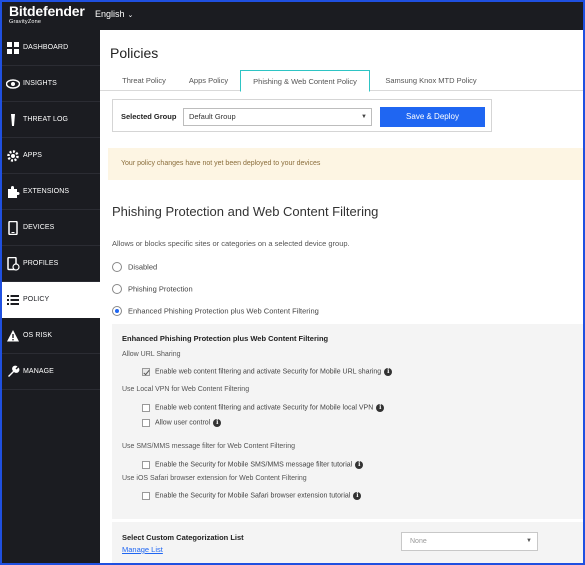 The image size is (585, 565). What do you see at coordinates (160, 289) in the screenshot?
I see `radio-label: Phishing Protection` at bounding box center [160, 289].